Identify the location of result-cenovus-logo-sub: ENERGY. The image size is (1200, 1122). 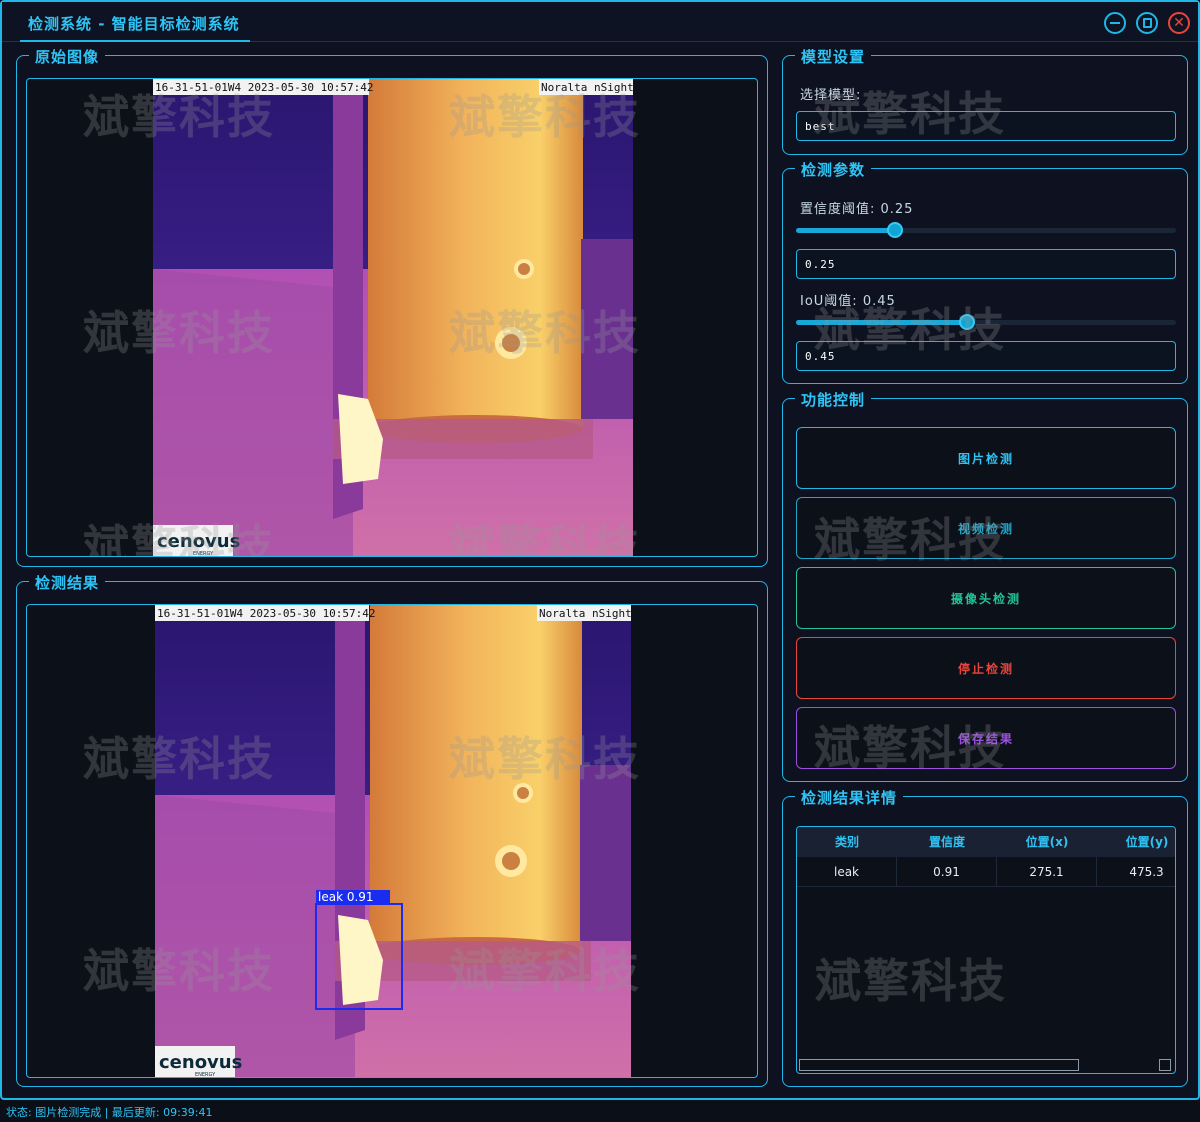
(205, 1075).